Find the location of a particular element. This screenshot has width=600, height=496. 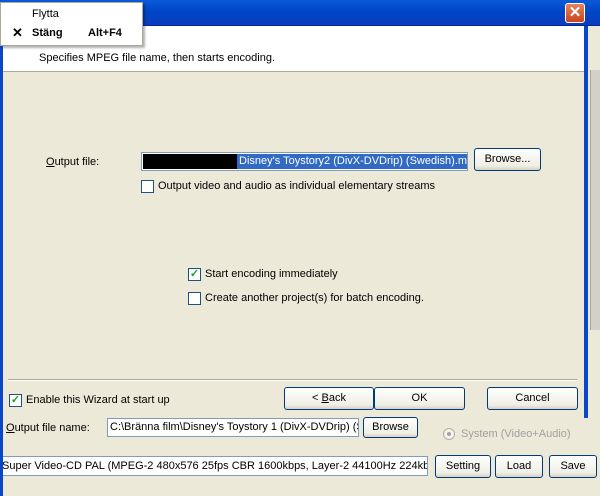

window-frame-right is located at coordinates (586, 222).